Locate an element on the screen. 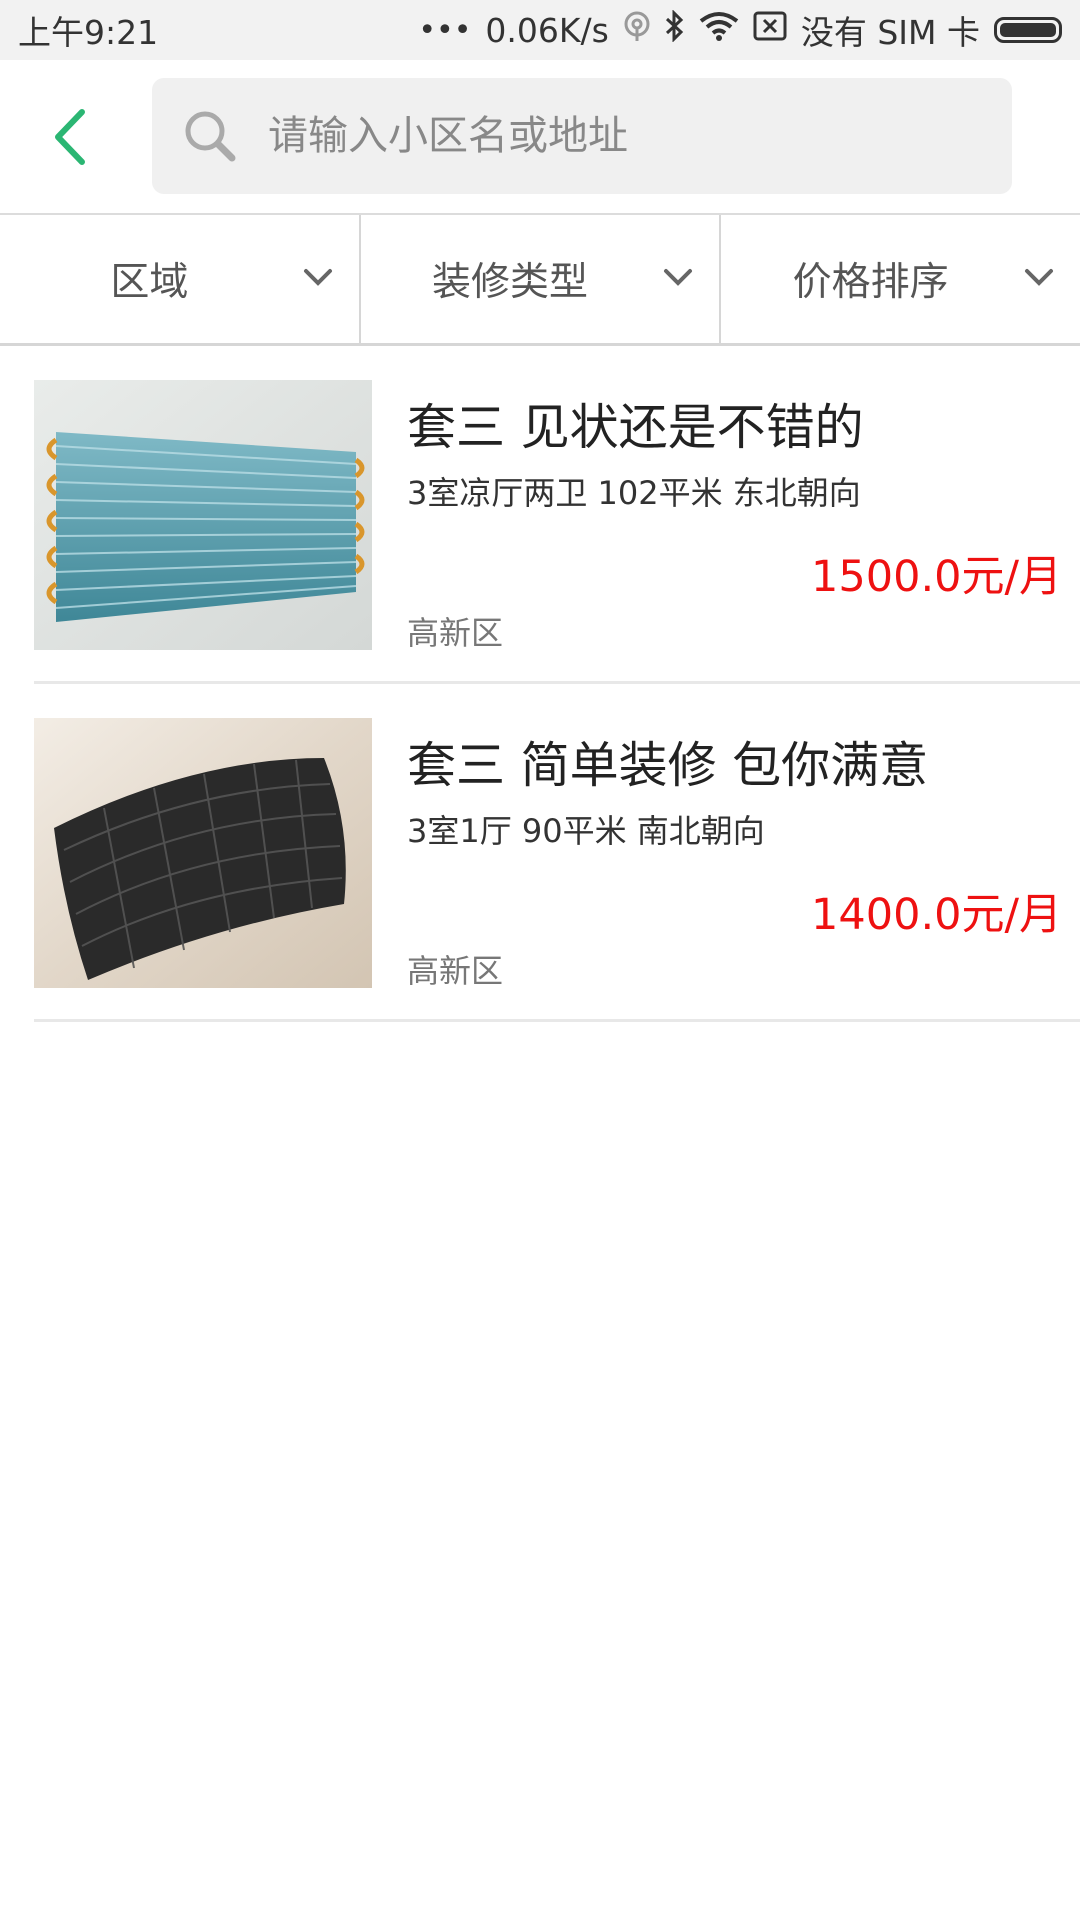 The width and height of the screenshot is (1080, 1920). listing-title: 套三 简单装修 包你满意 is located at coordinates (668, 765).